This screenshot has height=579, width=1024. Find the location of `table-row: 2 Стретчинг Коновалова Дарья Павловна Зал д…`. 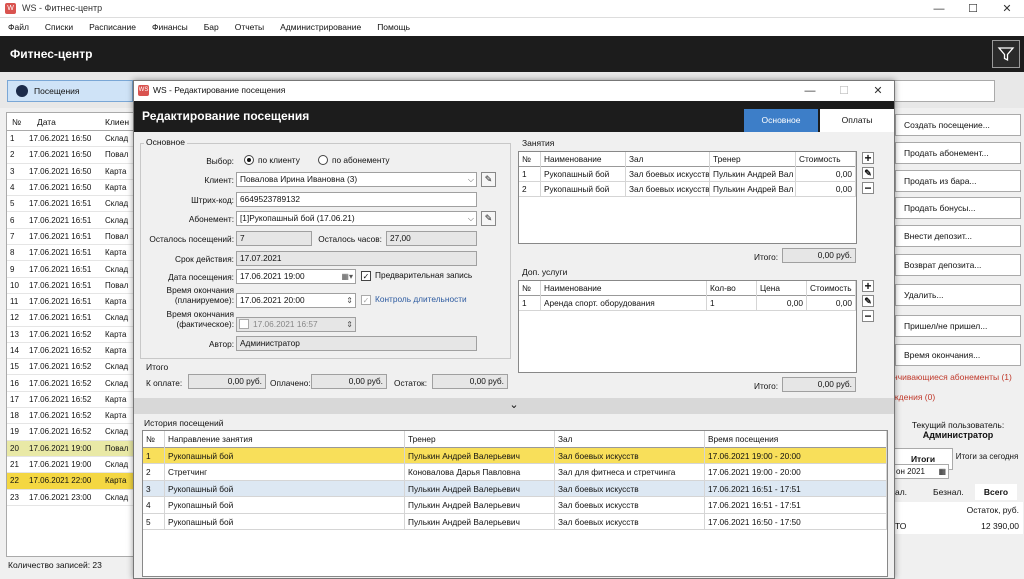

table-row: 2 Стретчинг Коновалова Дарья Павловна Зал д… is located at coordinates (515, 472).